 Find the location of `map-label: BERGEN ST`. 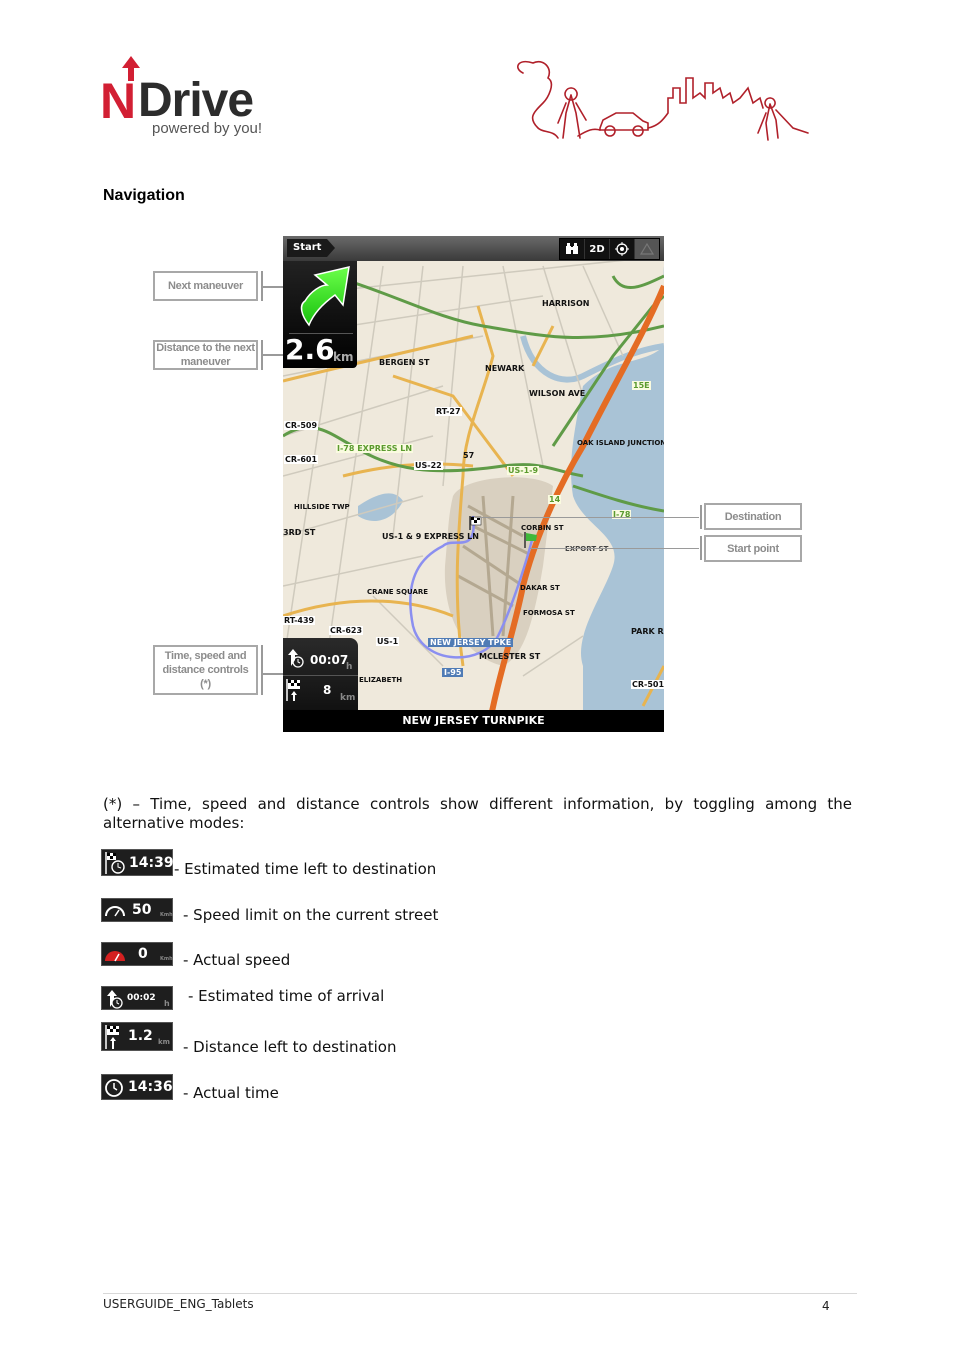

map-label: BERGEN ST is located at coordinates (404, 362).